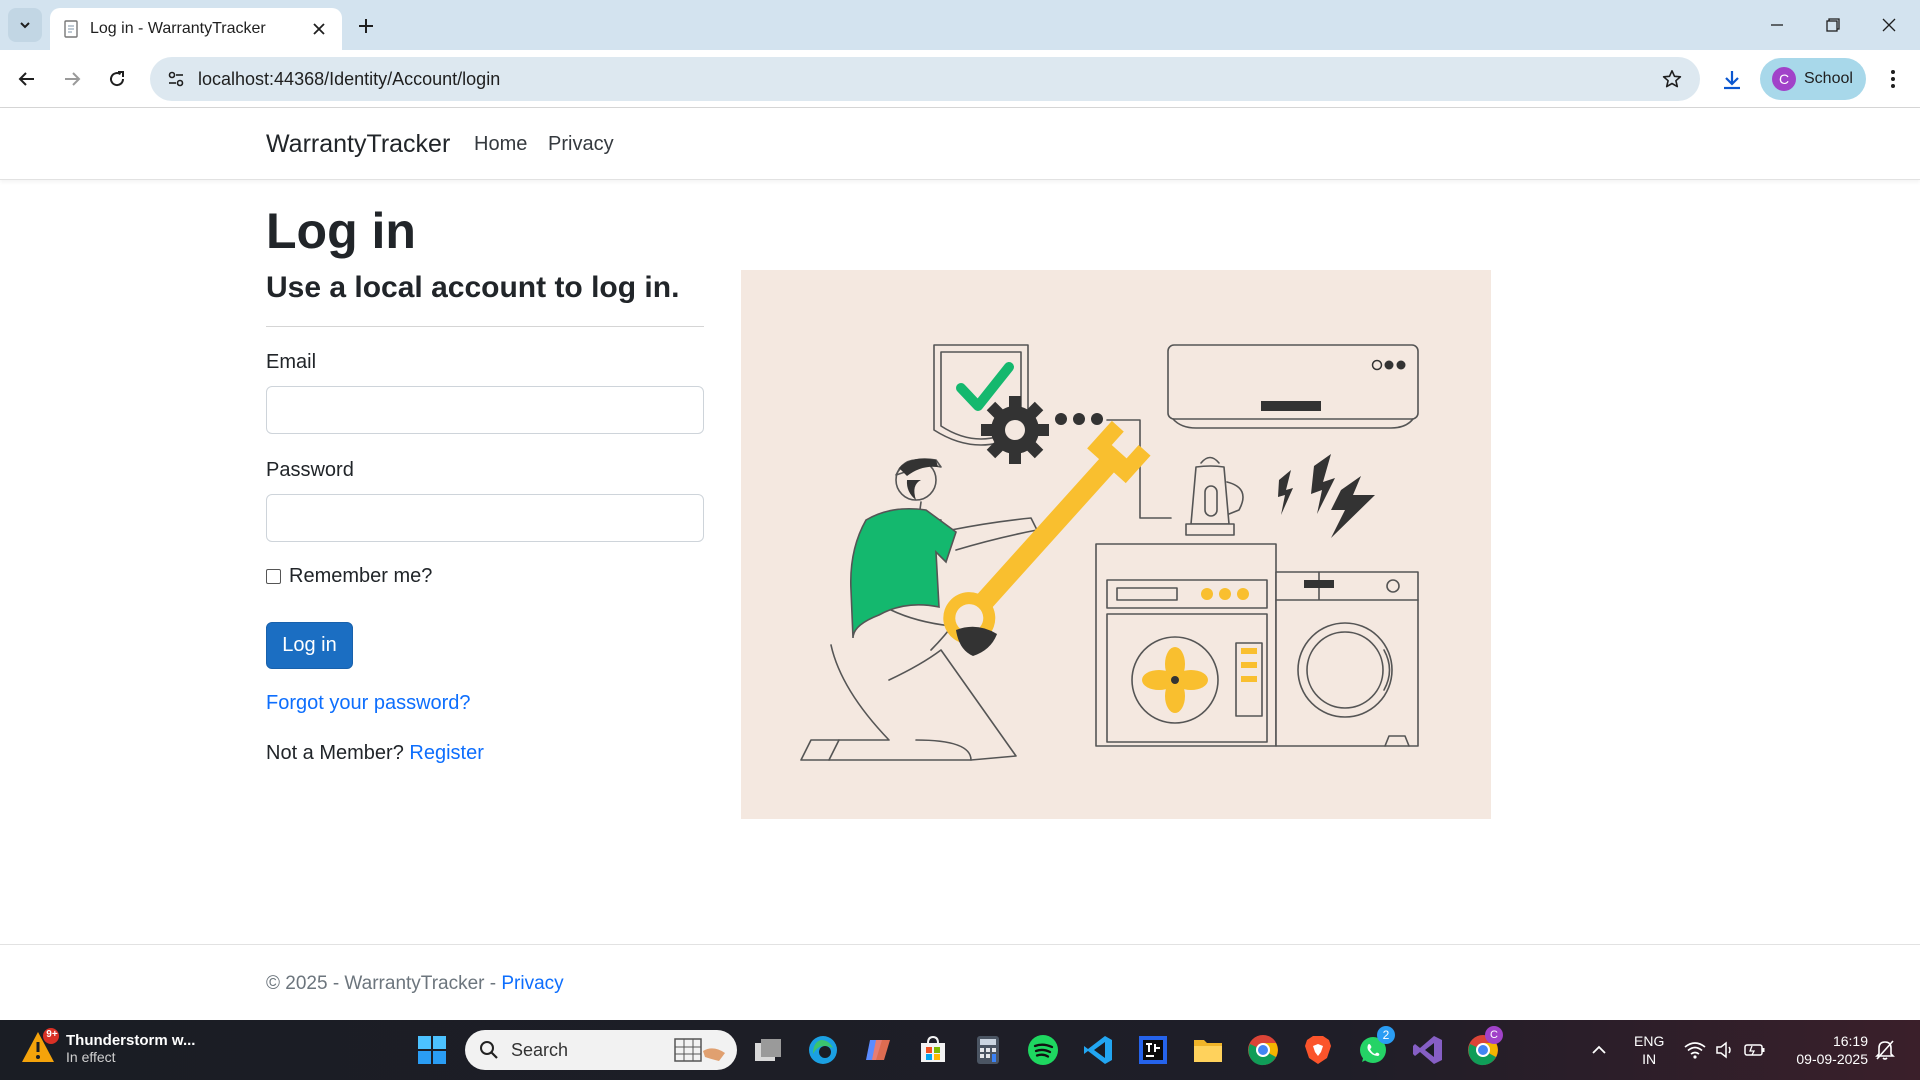 This screenshot has height=1080, width=1920. I want to click on whatsapp-icon: 2, so click(1375, 1047).